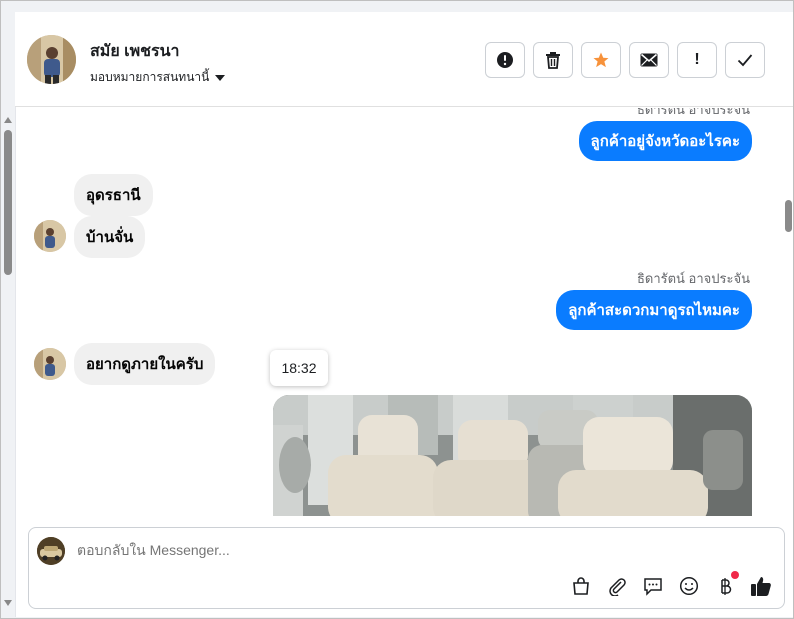 The width and height of the screenshot is (794, 619). I want to click on assign-conversation-dropdown: มอบหมายการสนทนานี้, so click(158, 77).